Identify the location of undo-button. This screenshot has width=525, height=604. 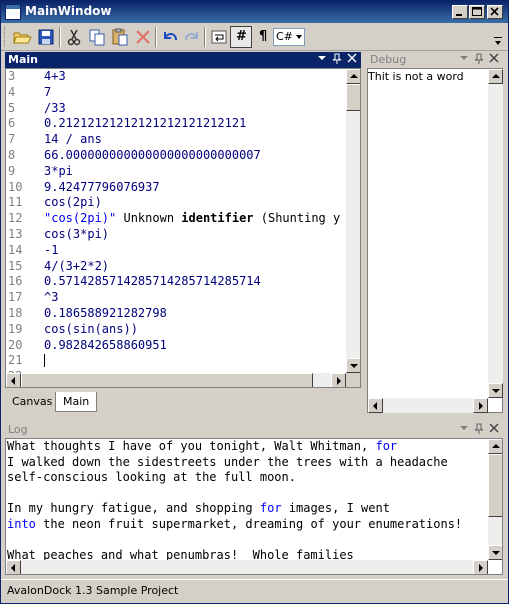
(170, 37).